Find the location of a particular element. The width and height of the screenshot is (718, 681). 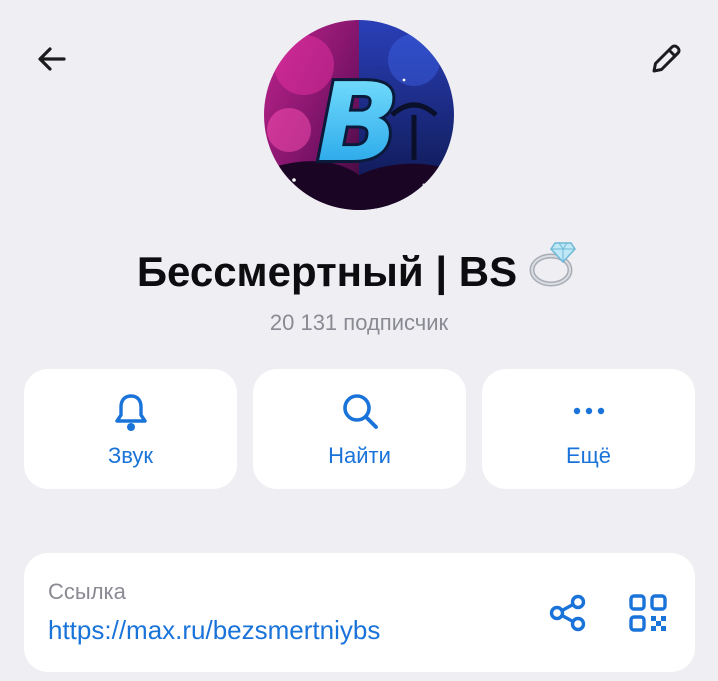

channel-logo: B is located at coordinates (359, 115).